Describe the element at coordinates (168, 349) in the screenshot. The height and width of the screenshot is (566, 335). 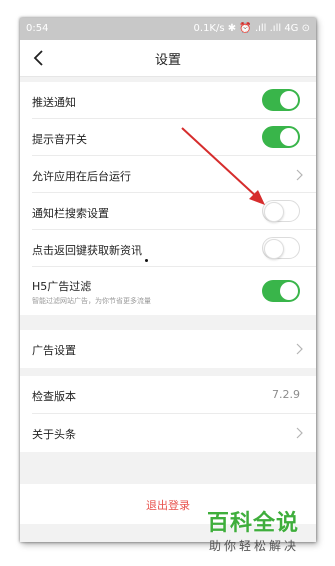
I see `setting-ad-settings: 广告设置` at that location.